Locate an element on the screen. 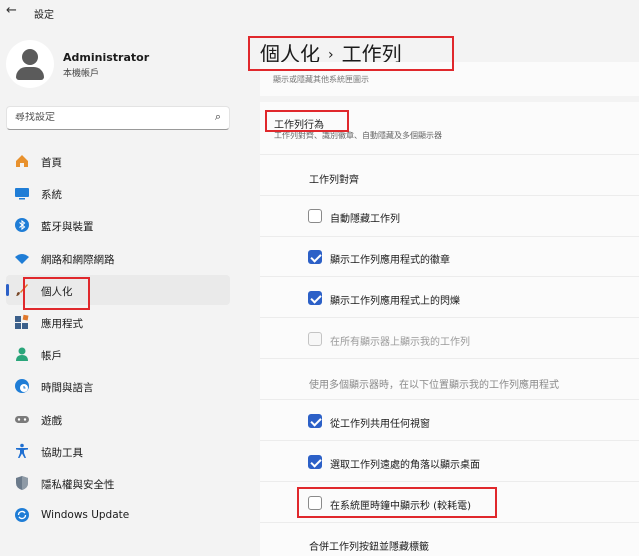 The width and height of the screenshot is (639, 556). sidebar-item-label: 協助工具 is located at coordinates (62, 452).